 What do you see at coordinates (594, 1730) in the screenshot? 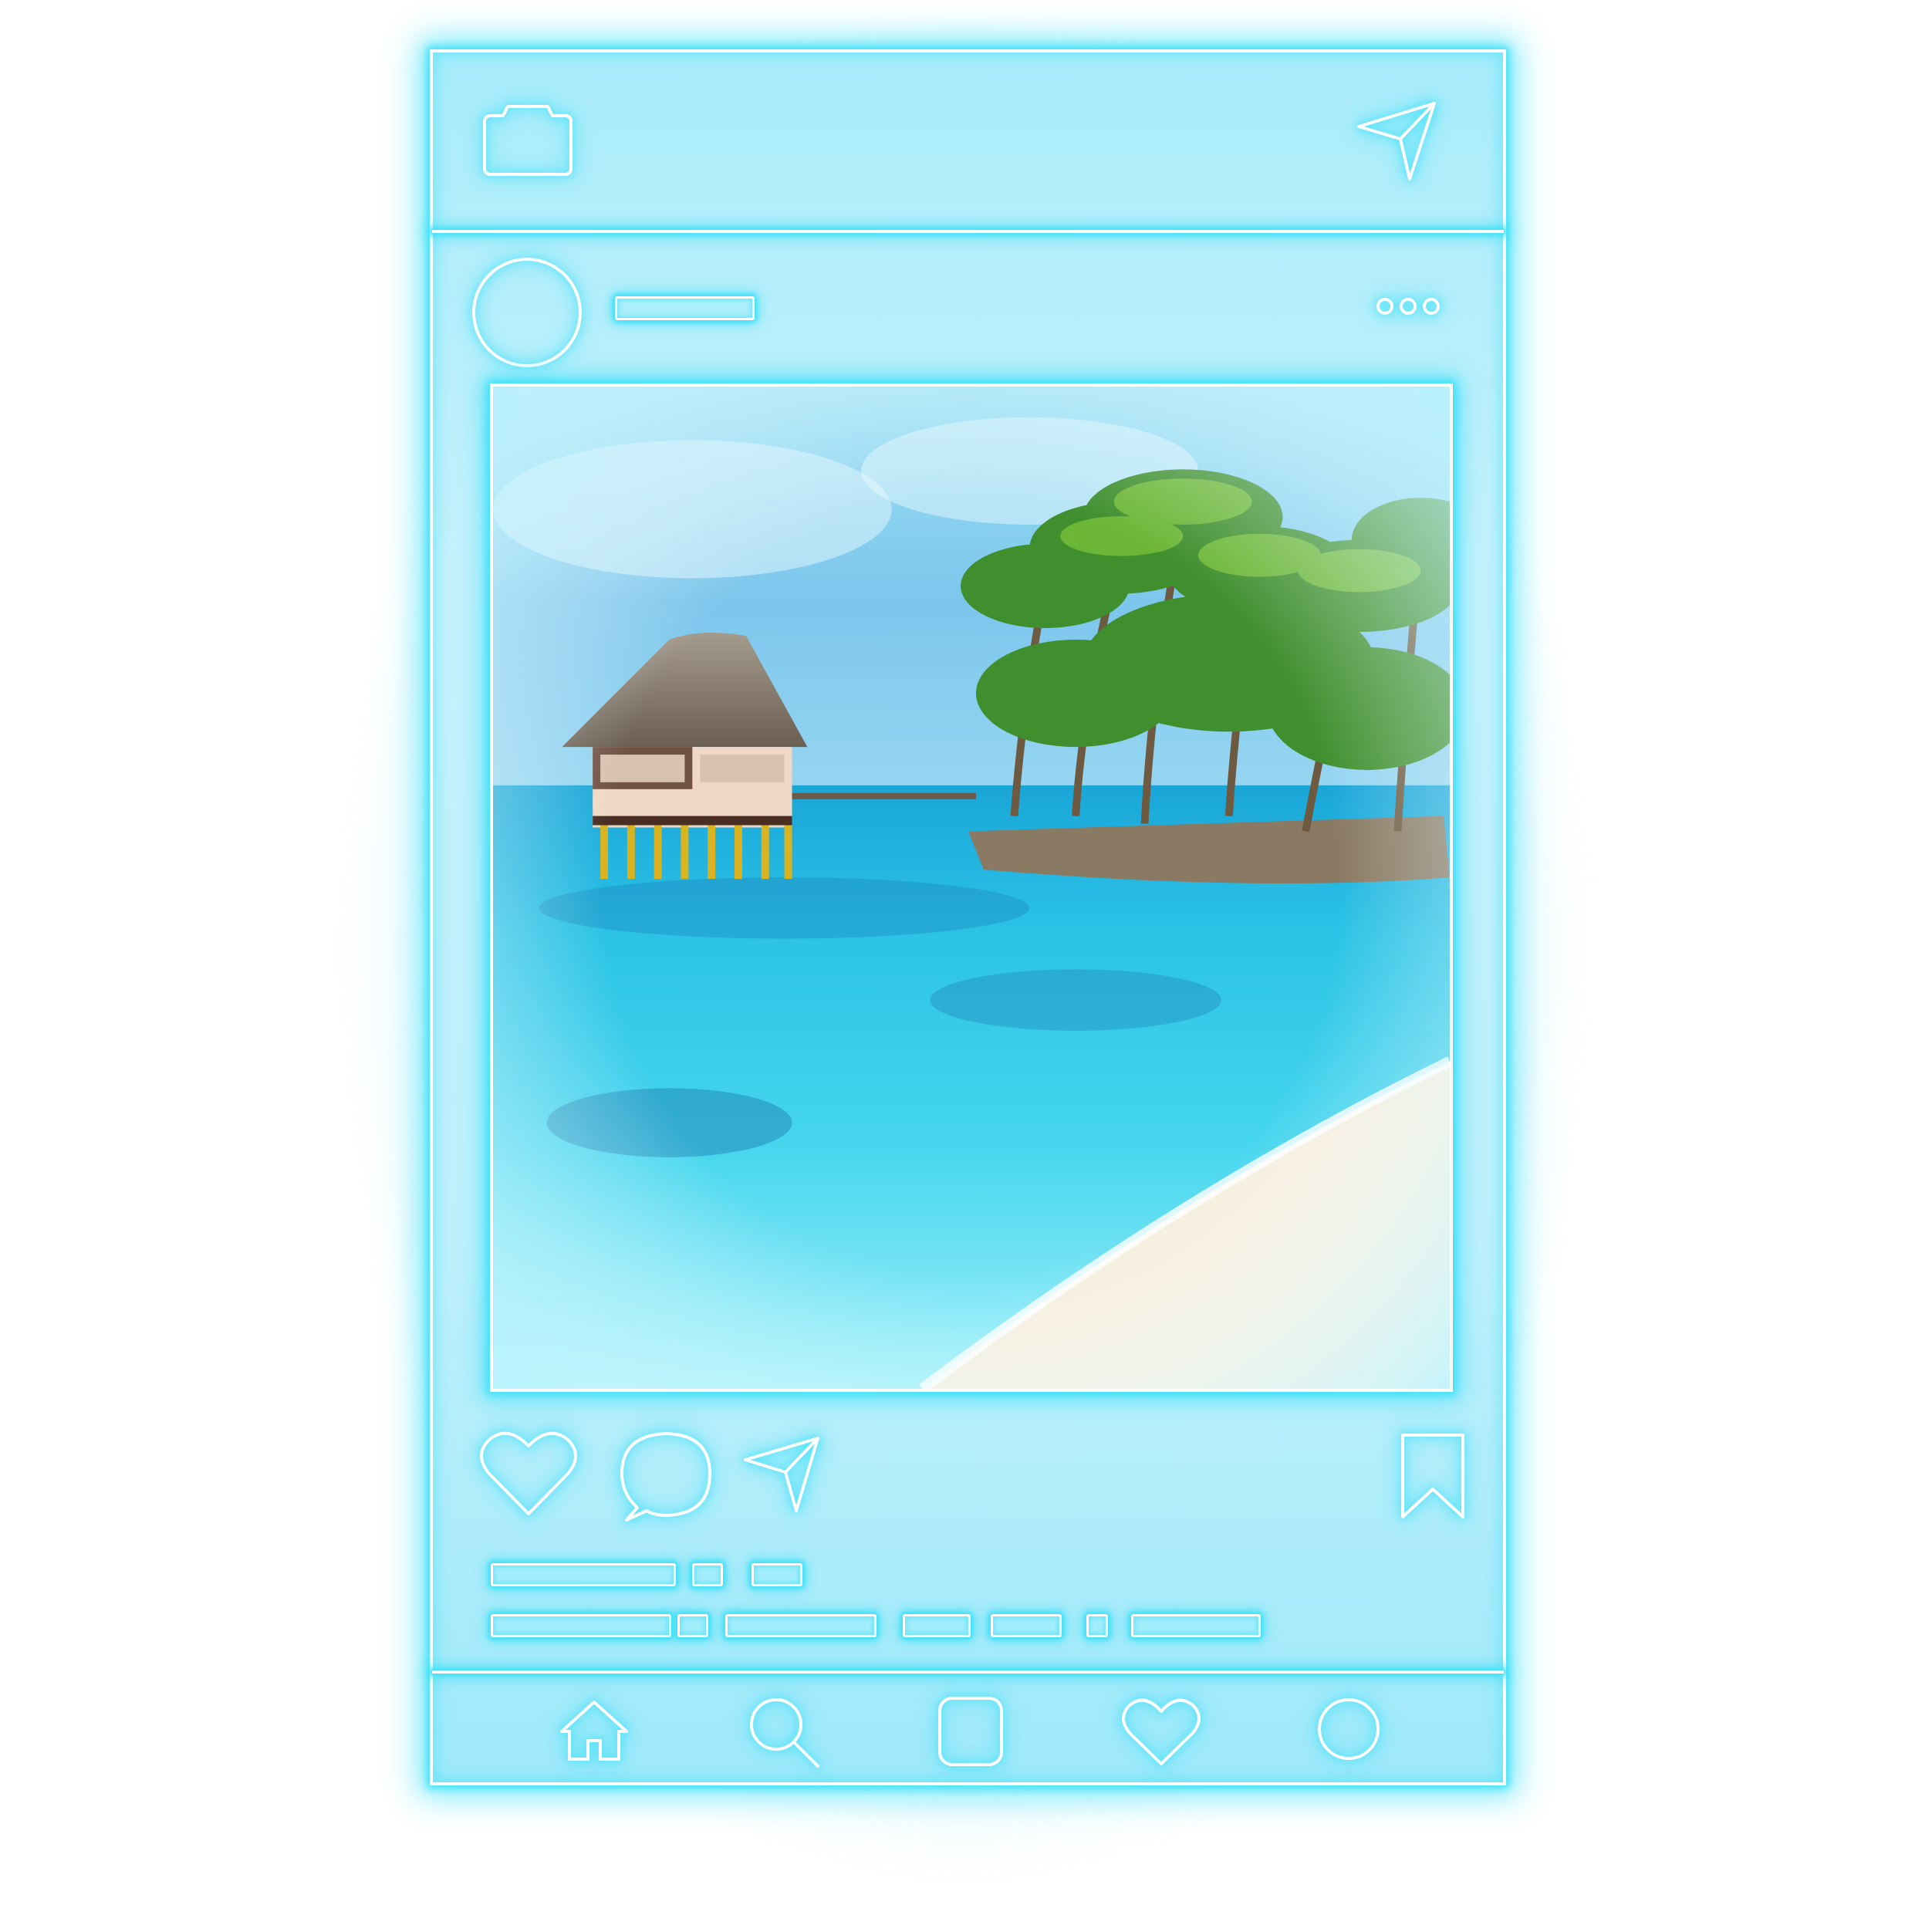
I see `home-icon` at bounding box center [594, 1730].